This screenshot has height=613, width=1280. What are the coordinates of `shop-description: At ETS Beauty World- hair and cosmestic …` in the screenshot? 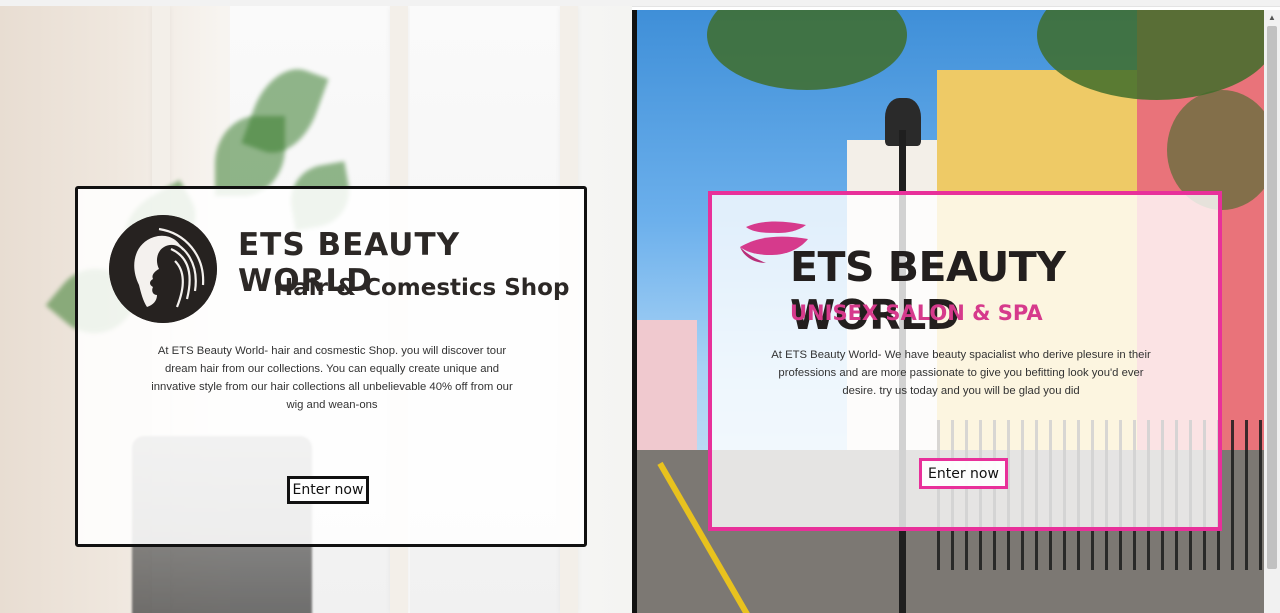 It's located at (332, 378).